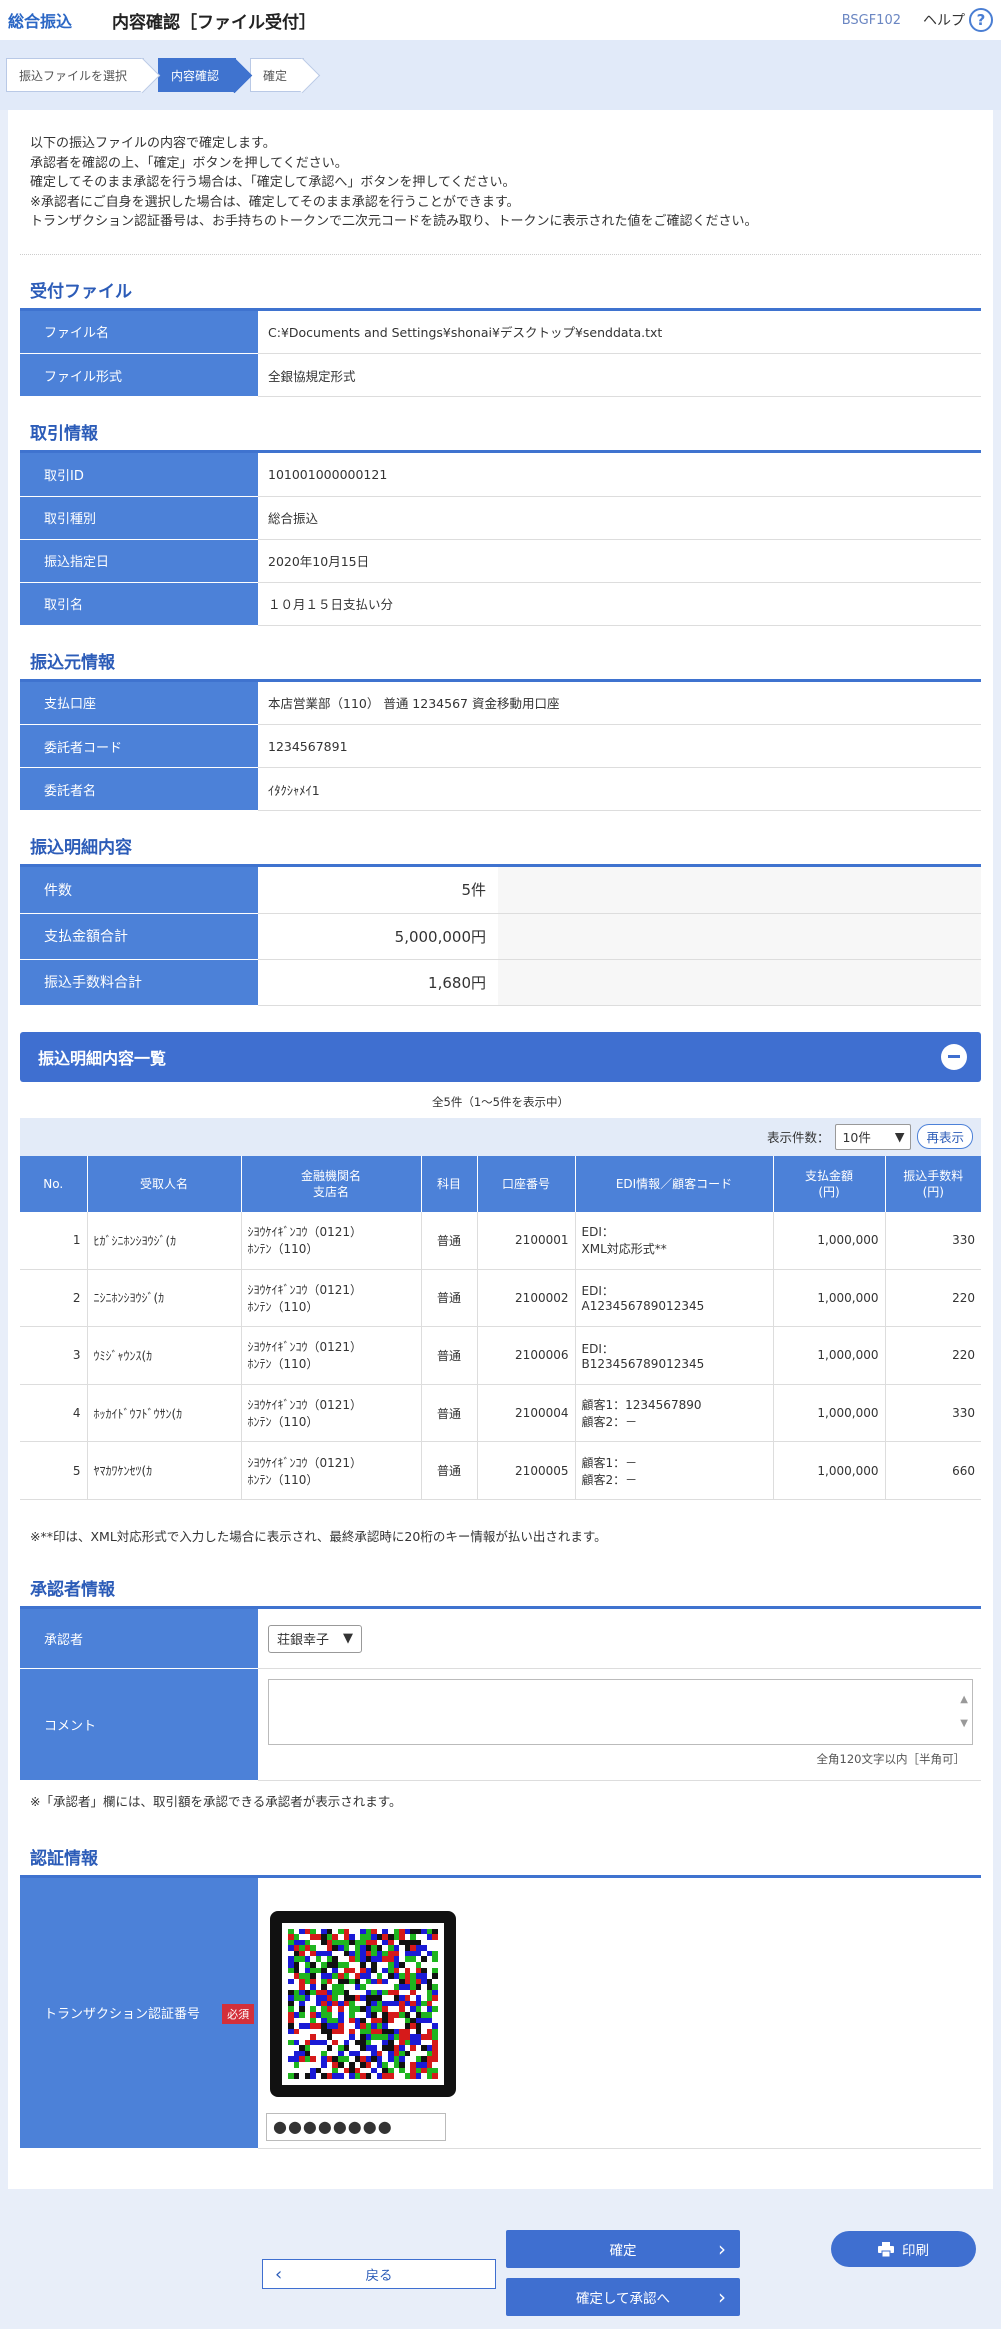  Describe the element at coordinates (619, 789) in the screenshot. I see `consignor-name-value: ｲﾀｸｼｬﾒｲ1` at that location.